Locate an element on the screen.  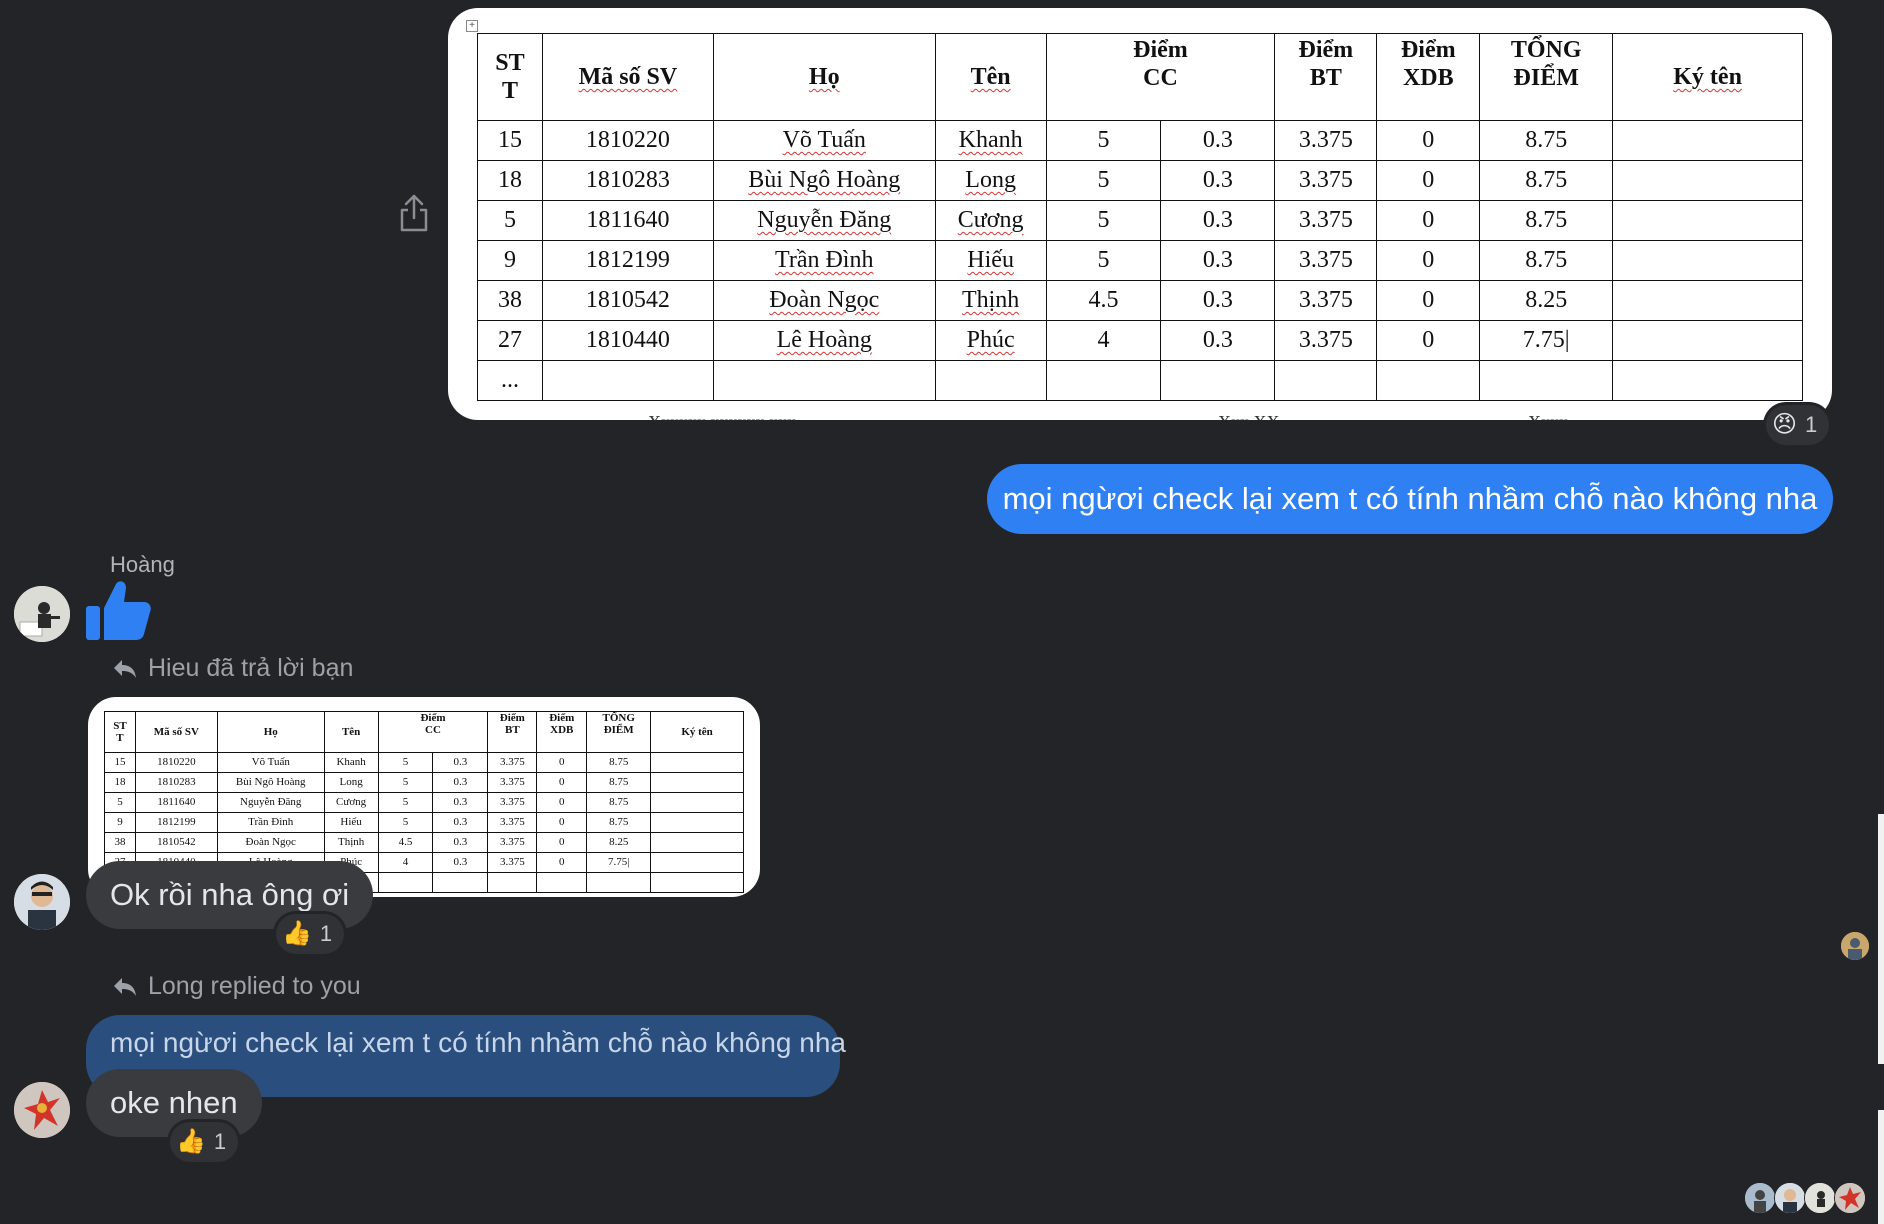
table-cell: 4.5 is located at coordinates (405, 842).